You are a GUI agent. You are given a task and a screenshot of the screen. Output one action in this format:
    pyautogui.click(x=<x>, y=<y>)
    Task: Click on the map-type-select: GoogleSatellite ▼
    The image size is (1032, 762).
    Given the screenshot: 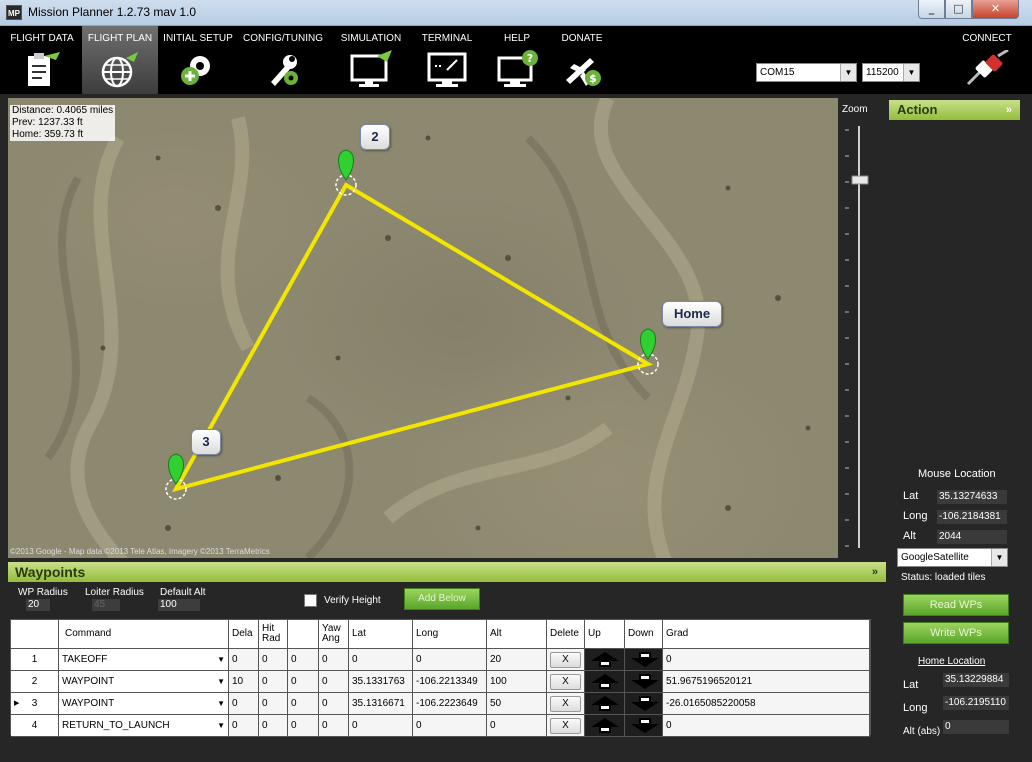 What is the action you would take?
    pyautogui.click(x=952, y=557)
    